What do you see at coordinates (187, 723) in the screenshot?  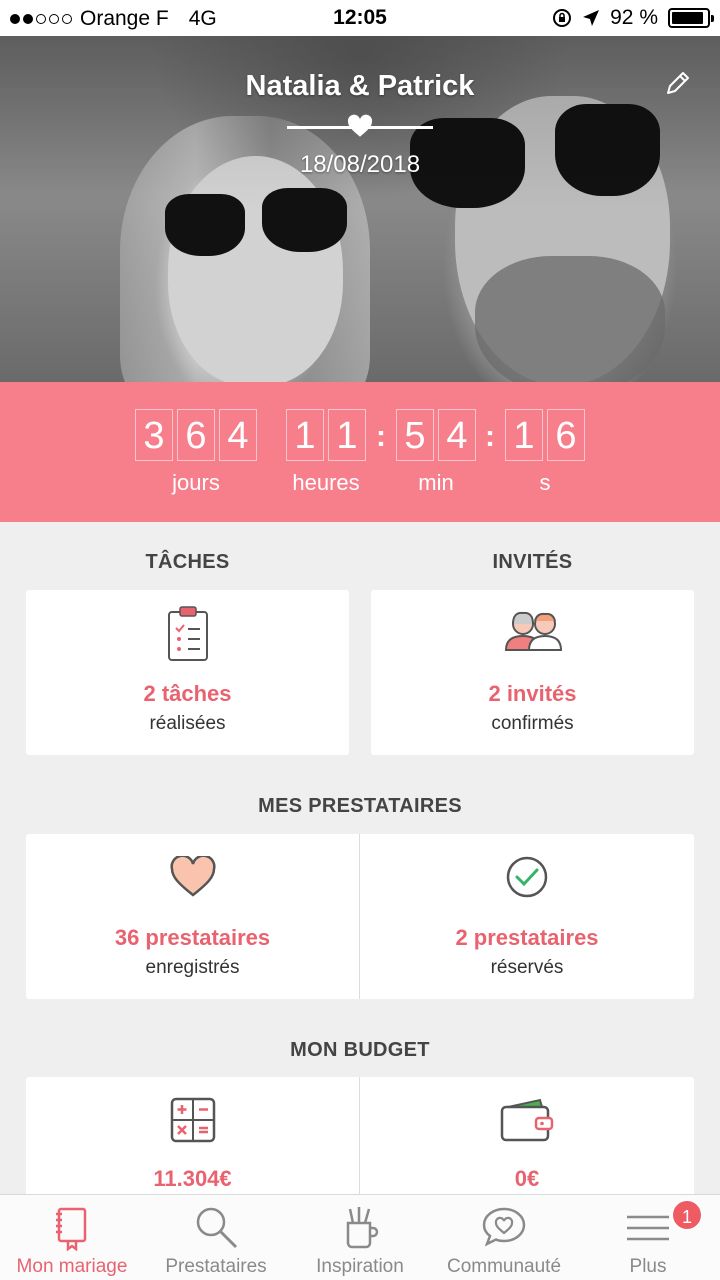 I see `tasks-done-label: réalisées` at bounding box center [187, 723].